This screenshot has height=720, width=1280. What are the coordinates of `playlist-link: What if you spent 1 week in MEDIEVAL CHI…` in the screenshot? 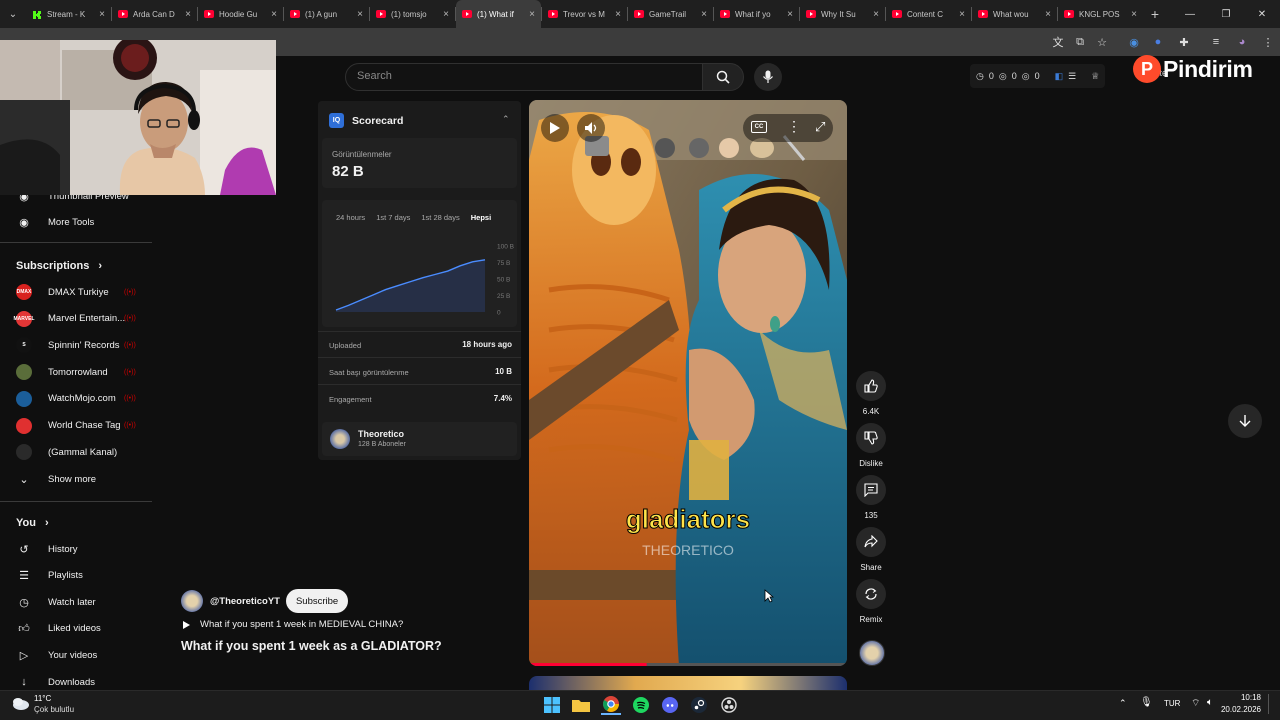 It's located at (292, 624).